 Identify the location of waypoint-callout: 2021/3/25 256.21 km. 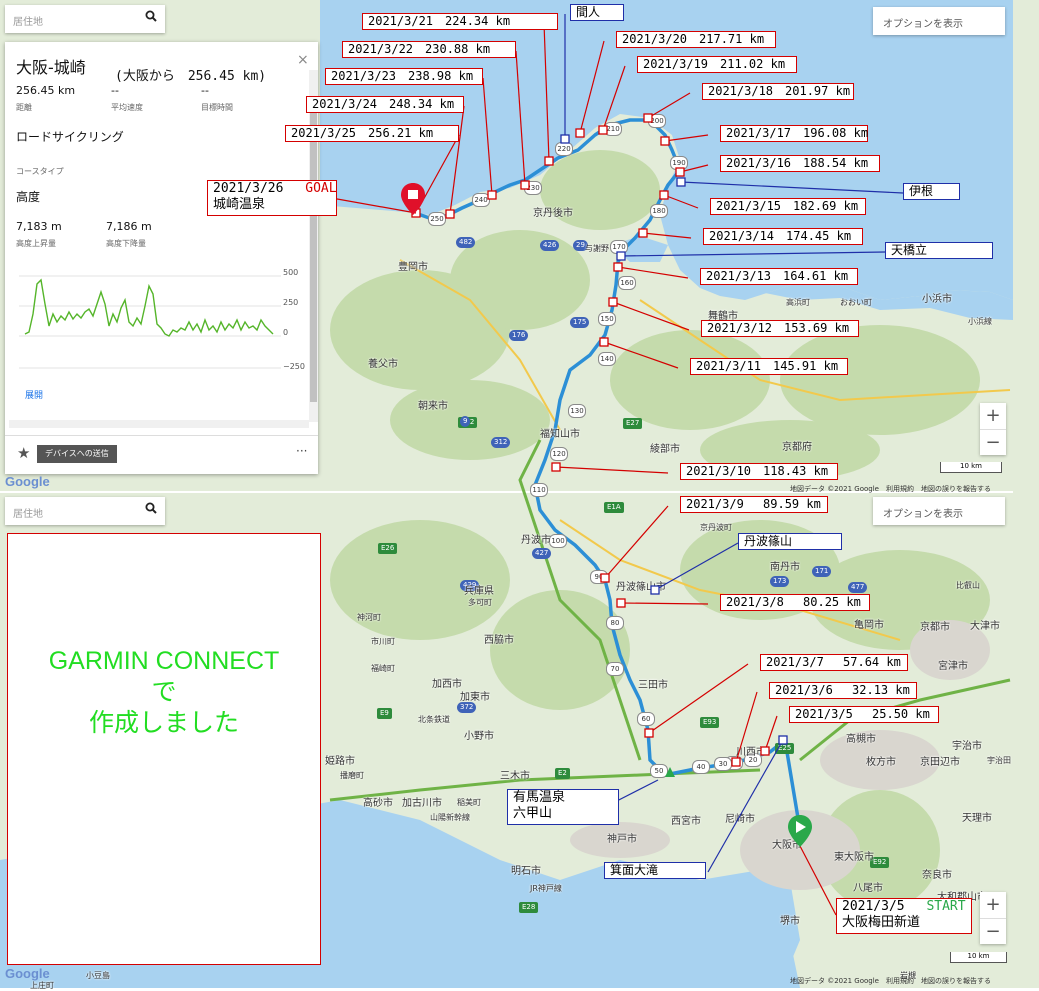
(372, 133).